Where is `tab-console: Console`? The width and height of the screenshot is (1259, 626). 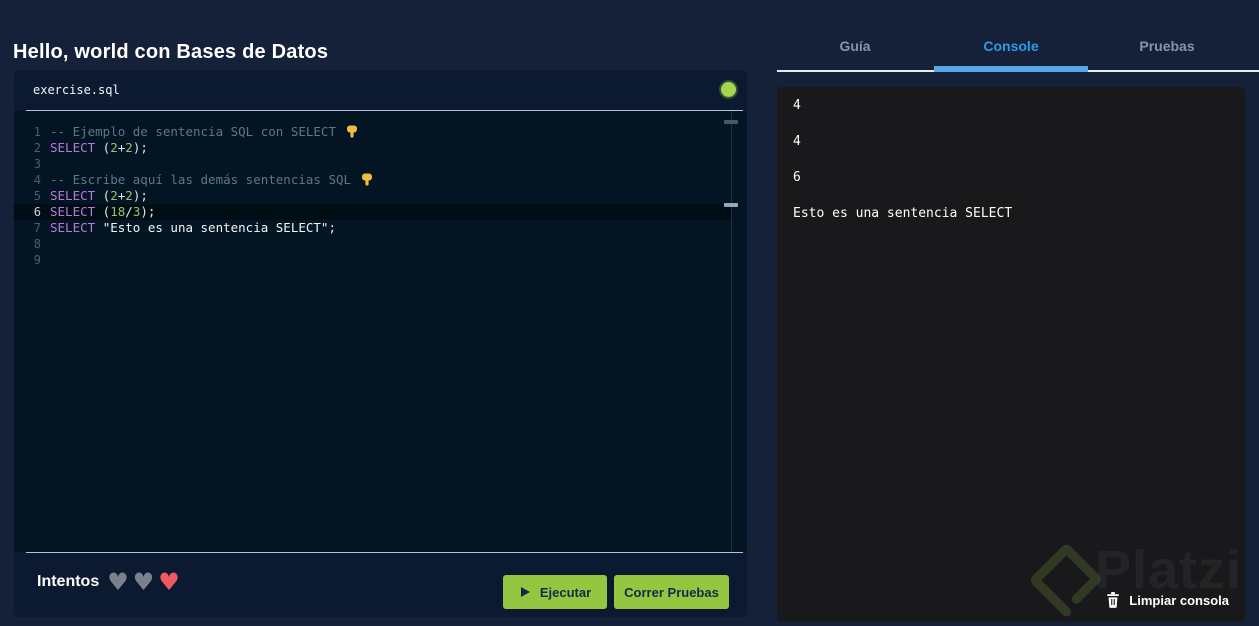 tab-console: Console is located at coordinates (1011, 49).